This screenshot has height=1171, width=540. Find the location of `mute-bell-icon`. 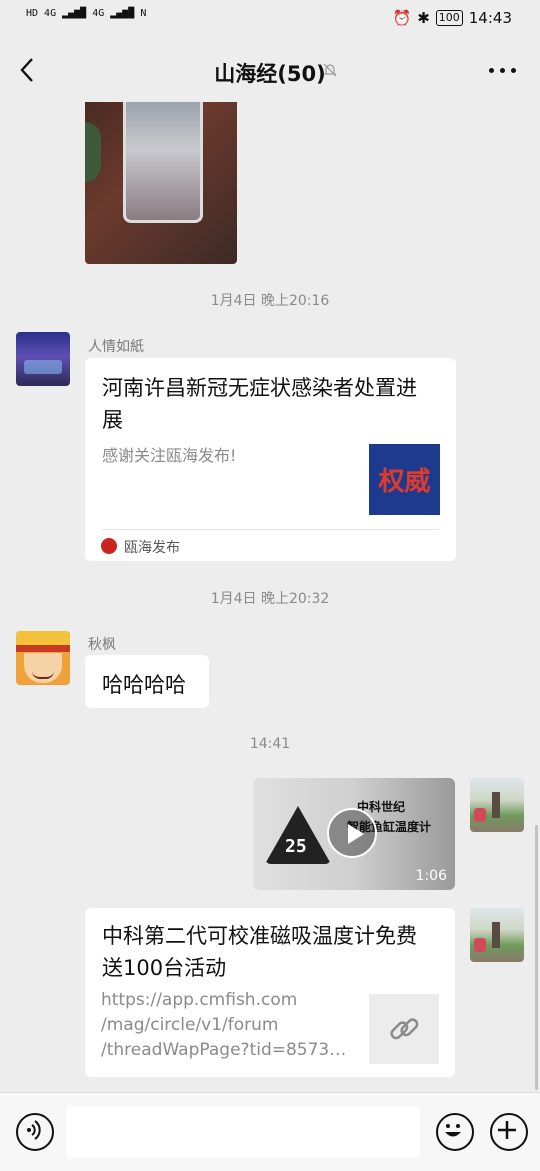

mute-bell-icon is located at coordinates (330, 70).